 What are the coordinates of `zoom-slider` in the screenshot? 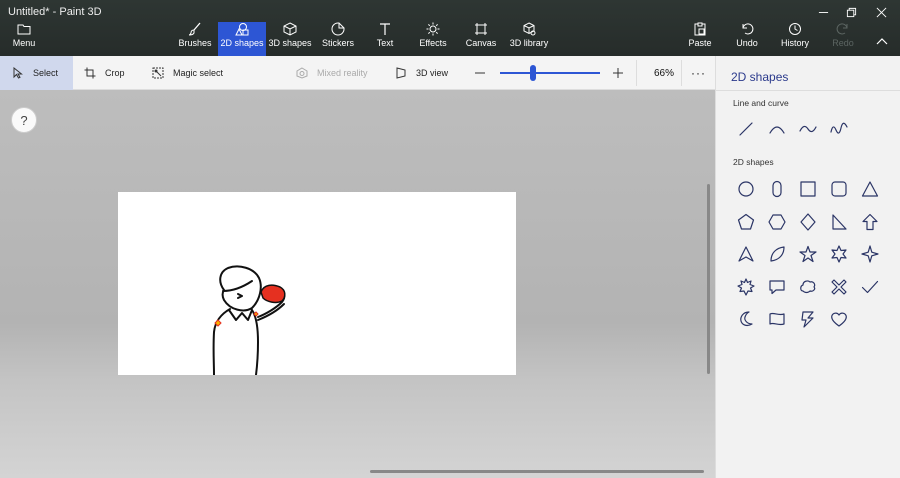 It's located at (550, 73).